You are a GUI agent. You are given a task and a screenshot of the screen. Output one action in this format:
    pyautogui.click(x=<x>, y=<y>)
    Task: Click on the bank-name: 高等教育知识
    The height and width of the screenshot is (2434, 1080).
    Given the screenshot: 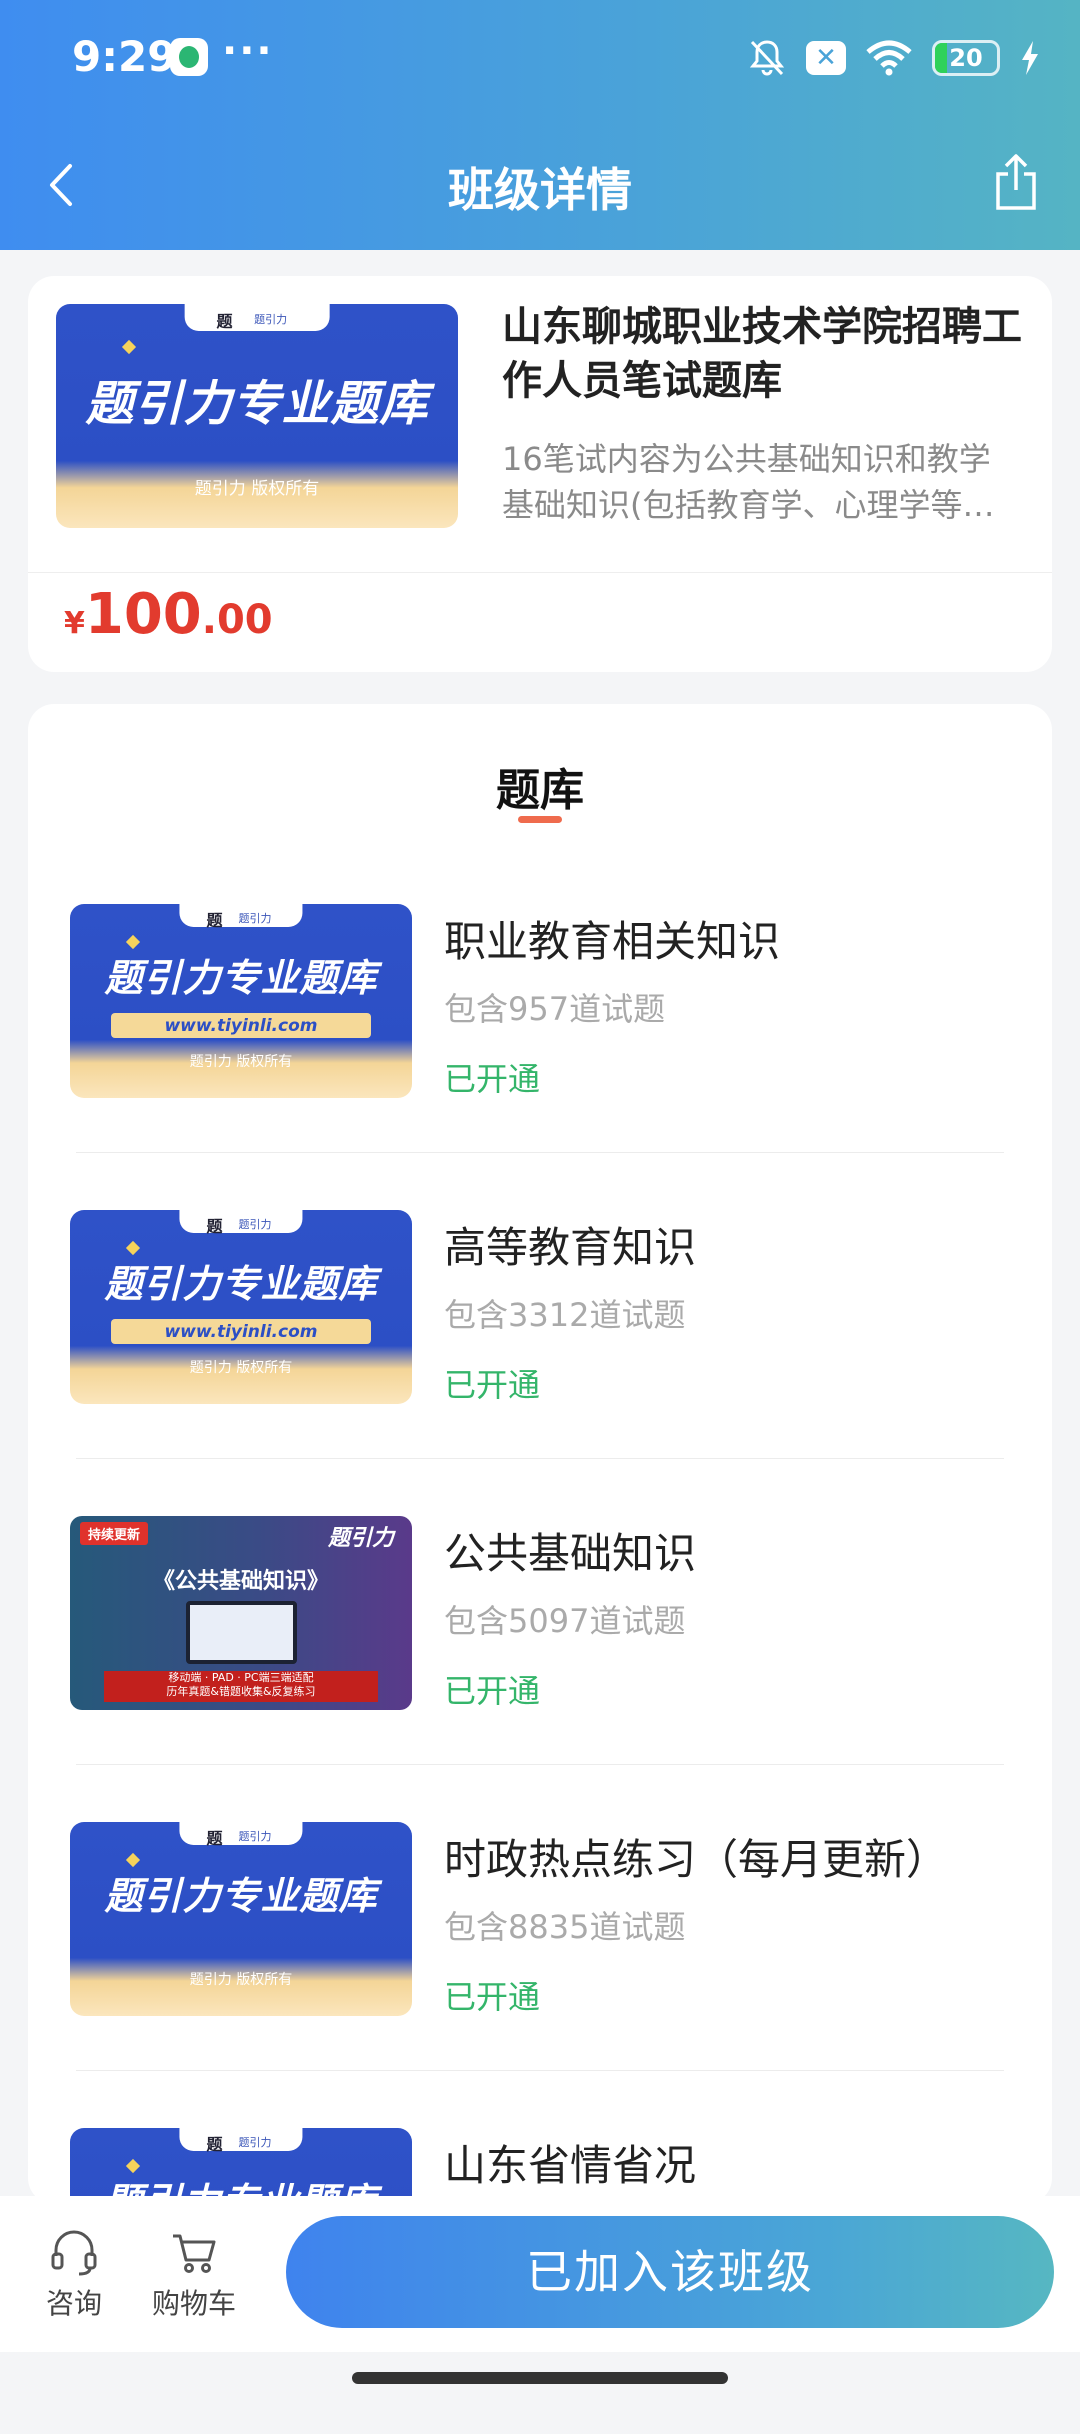 What is the action you would take?
    pyautogui.click(x=570, y=1247)
    